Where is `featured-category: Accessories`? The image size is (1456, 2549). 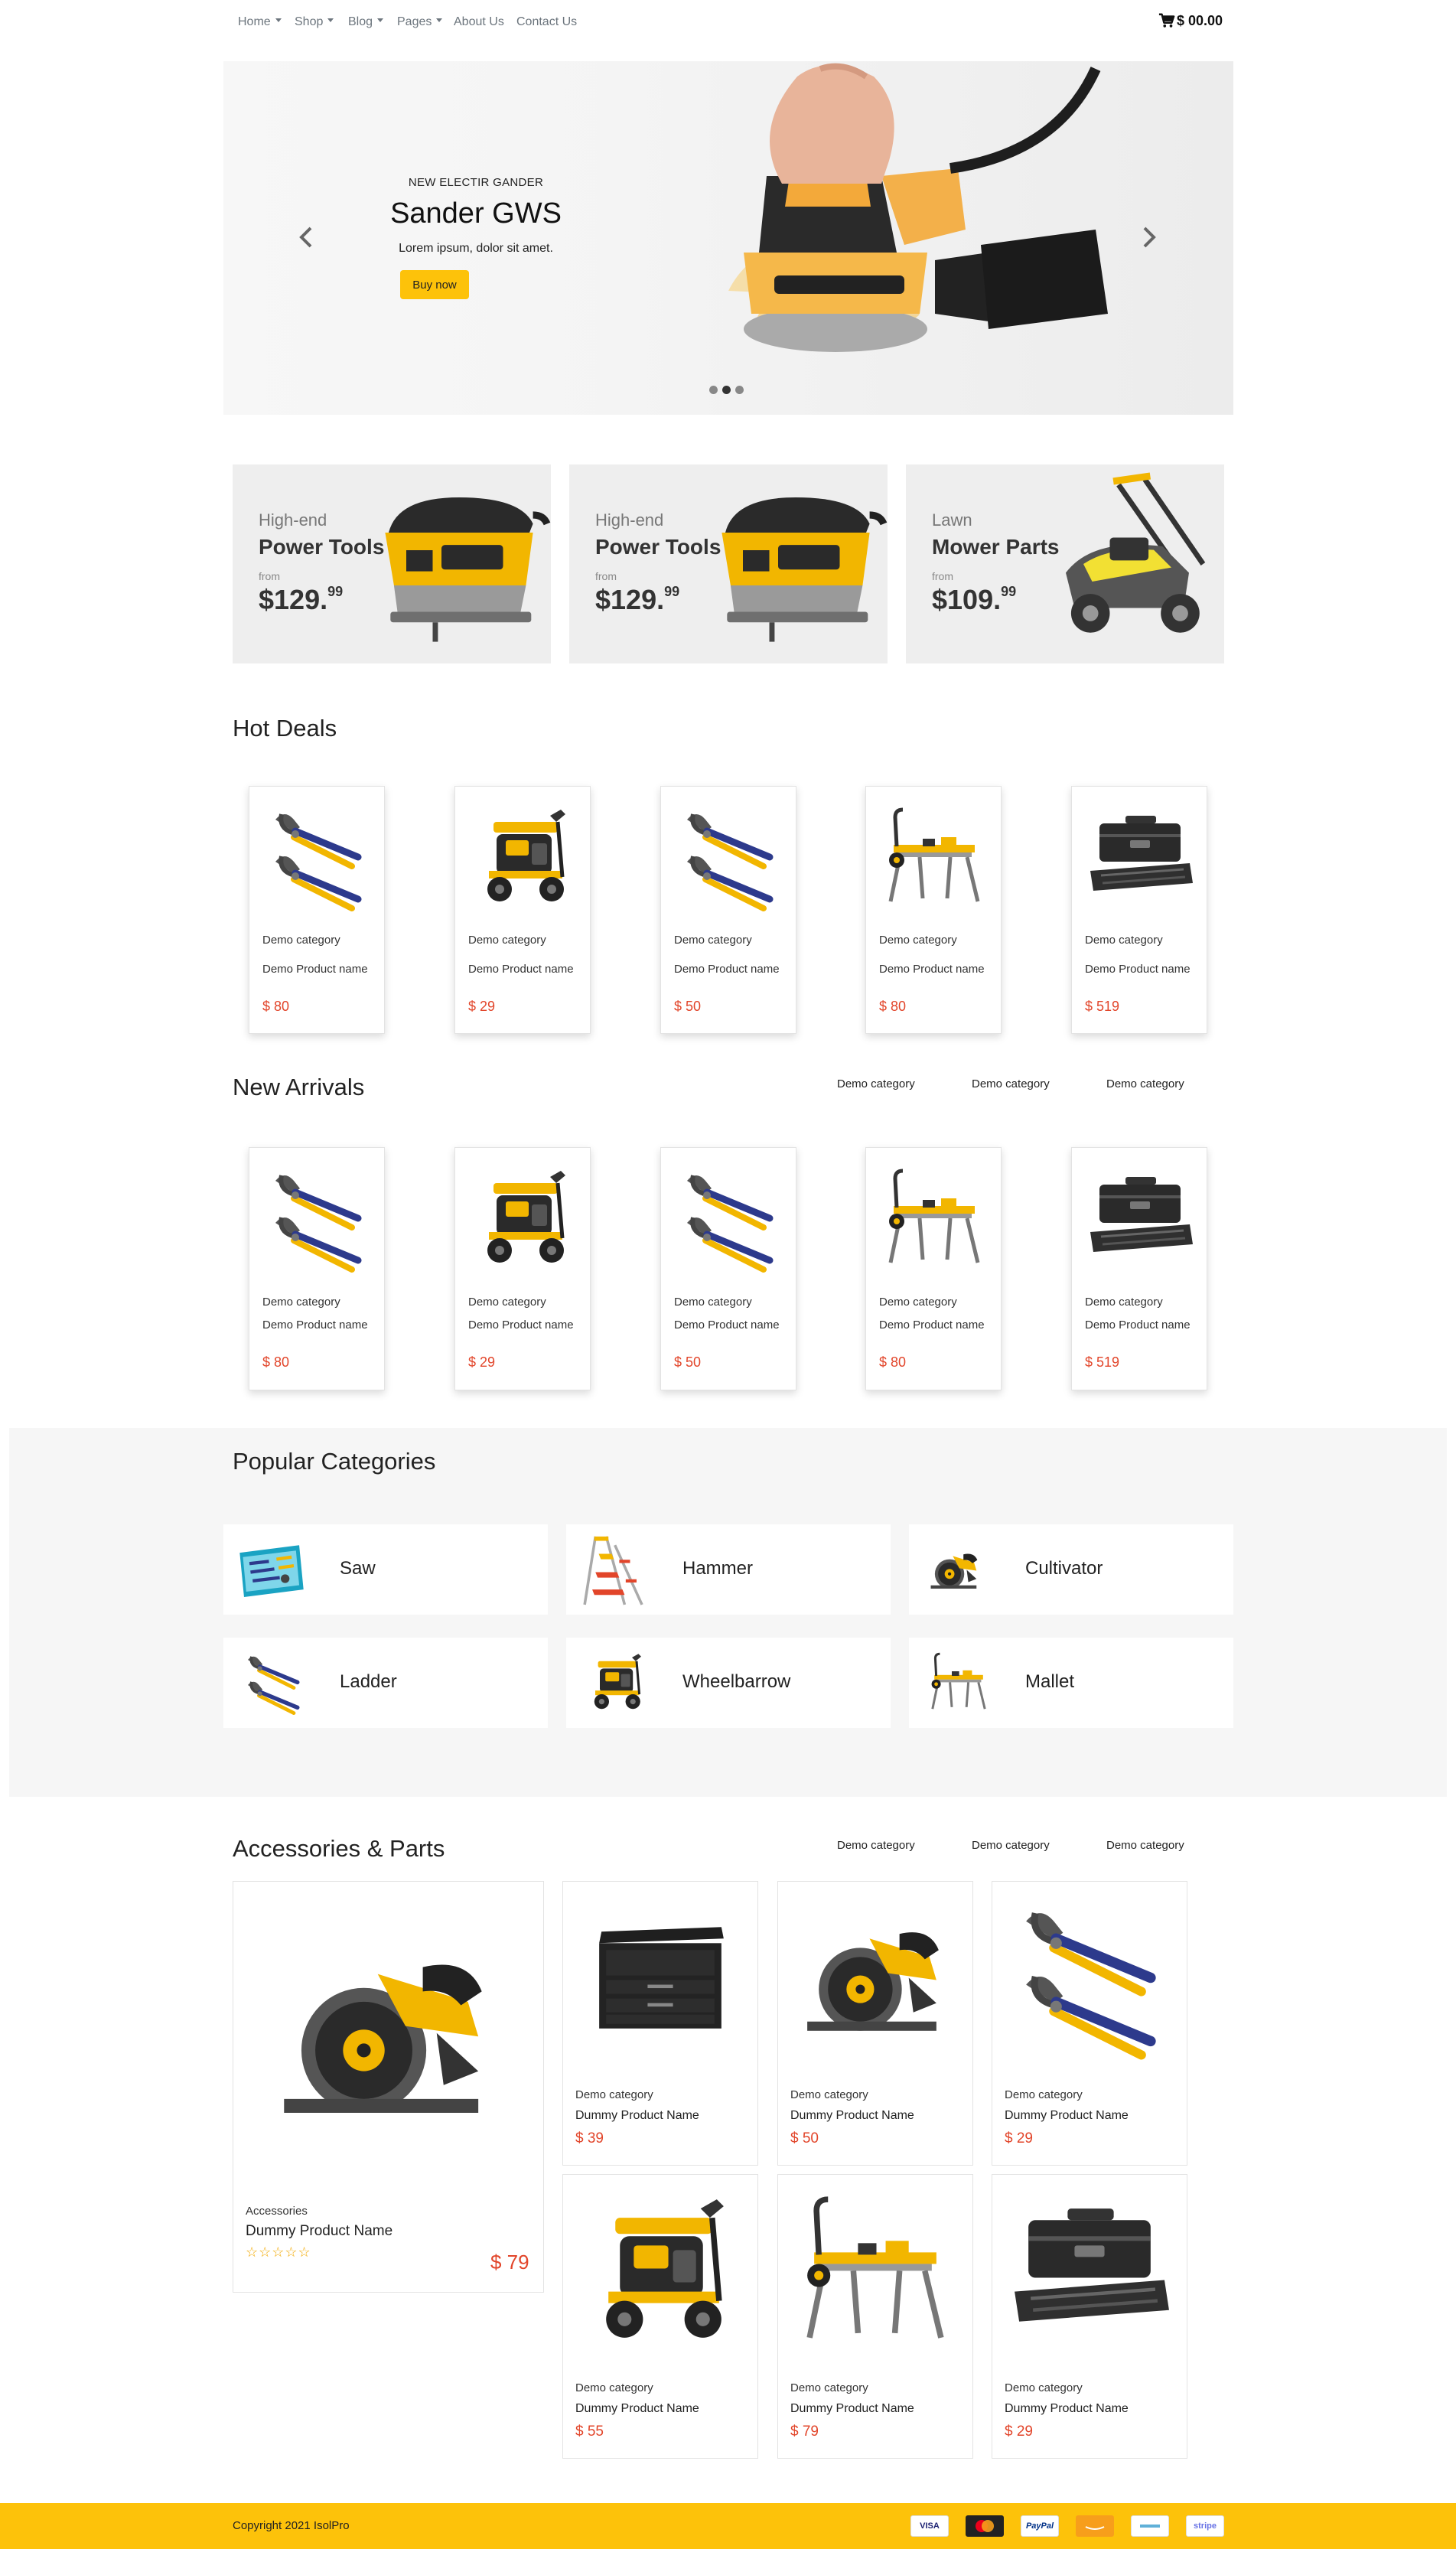 featured-category: Accessories is located at coordinates (277, 2211).